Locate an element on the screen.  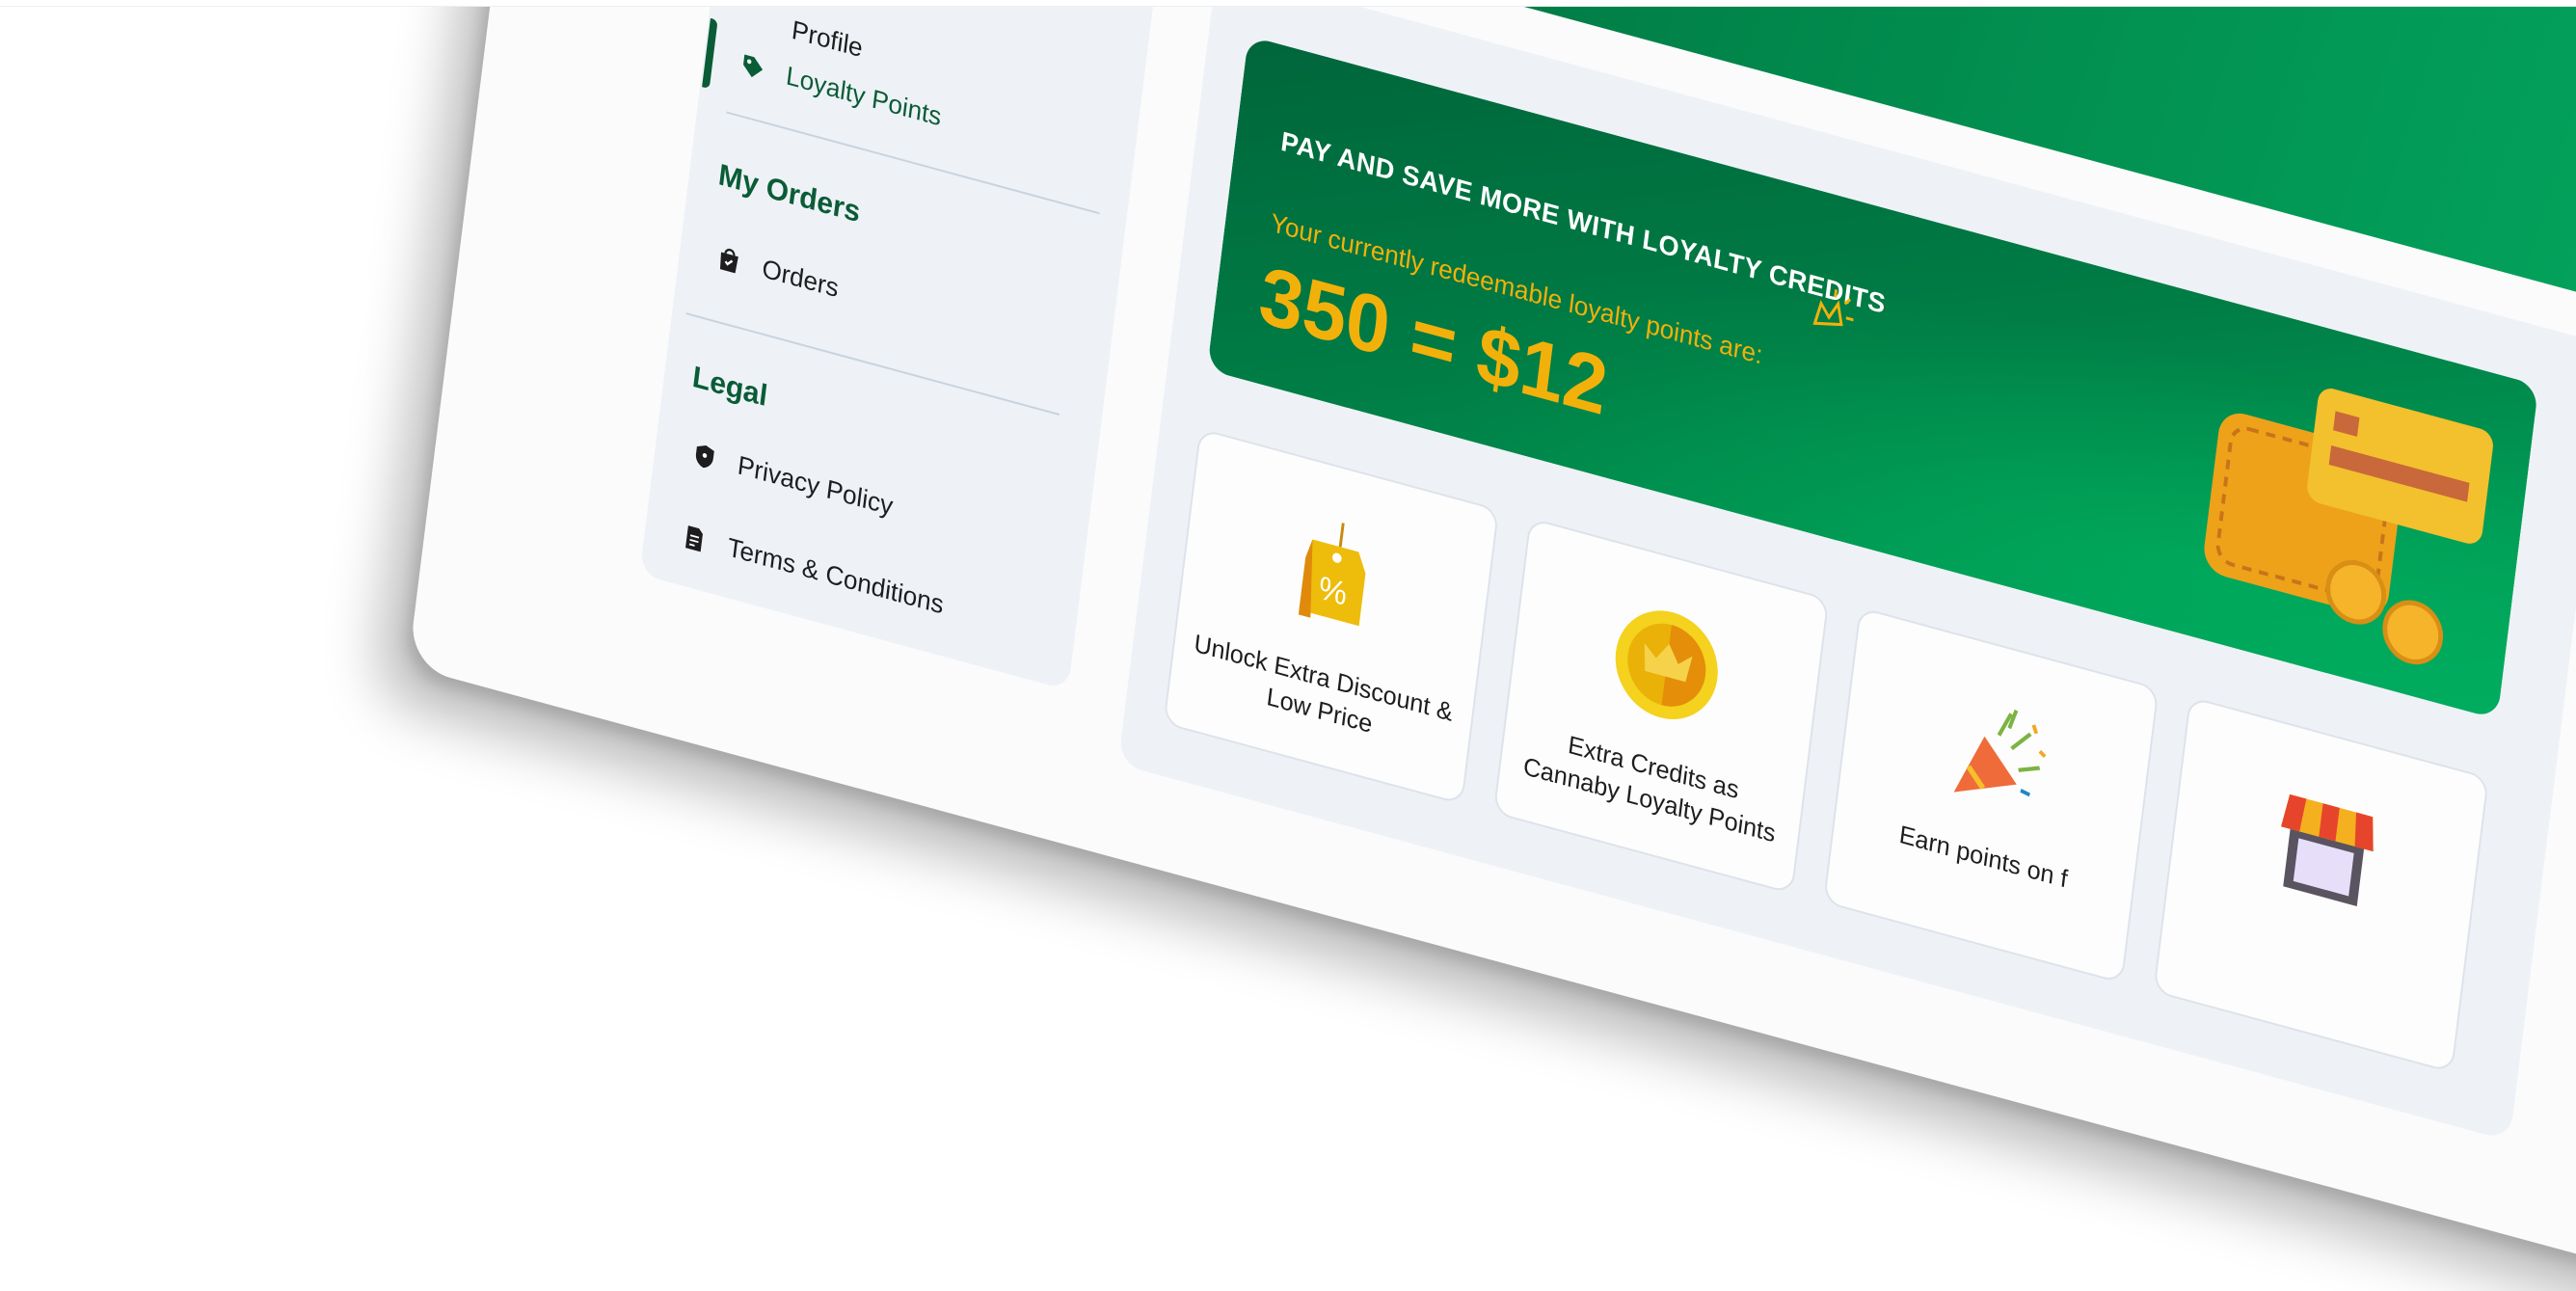
discount-tag-icon: % is located at coordinates (1331, 575).